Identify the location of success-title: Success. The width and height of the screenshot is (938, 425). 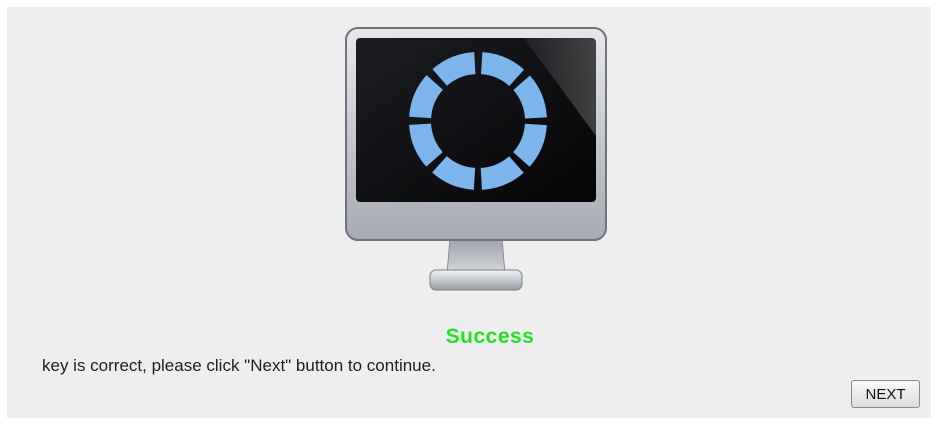
(490, 336).